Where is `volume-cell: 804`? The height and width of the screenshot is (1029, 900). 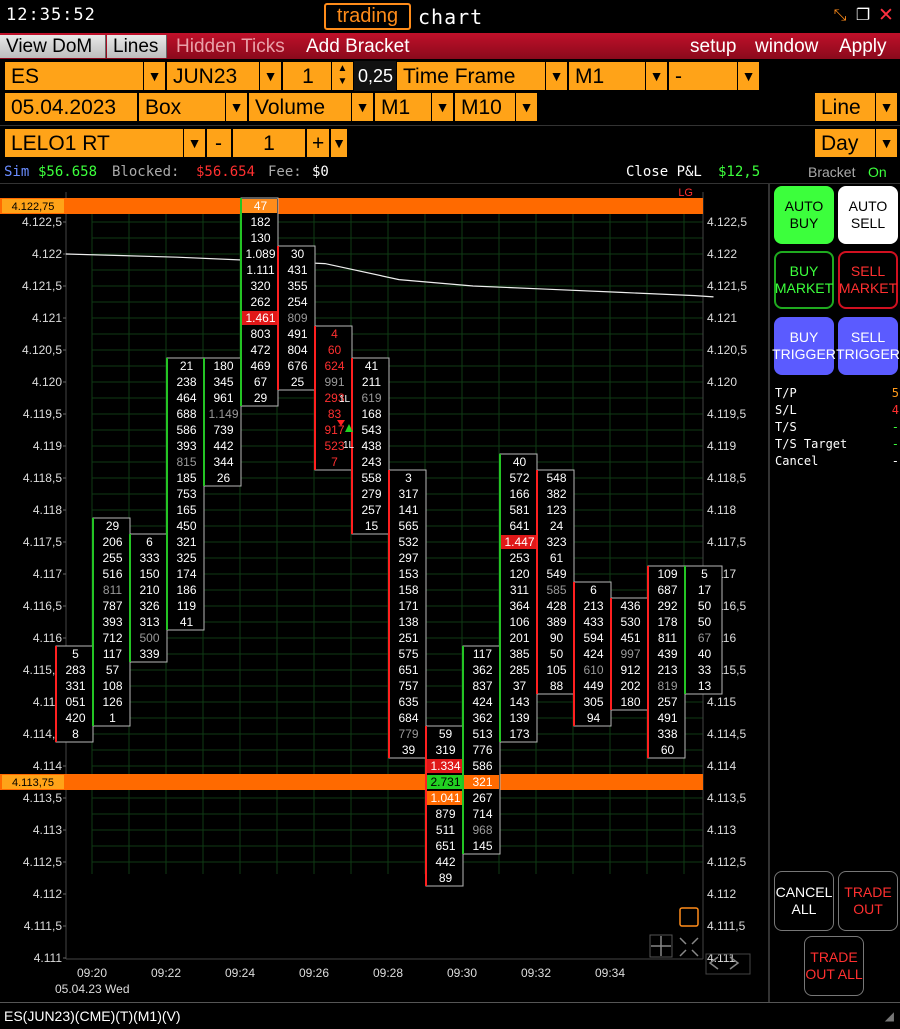 volume-cell: 804 is located at coordinates (297, 350).